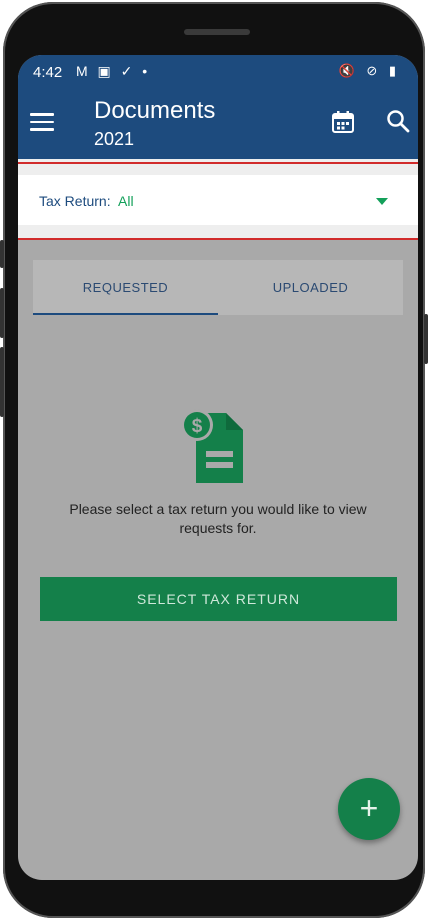 The width and height of the screenshot is (430, 922). Describe the element at coordinates (125, 287) in the screenshot. I see `tab-requested: REQUESTED` at that location.